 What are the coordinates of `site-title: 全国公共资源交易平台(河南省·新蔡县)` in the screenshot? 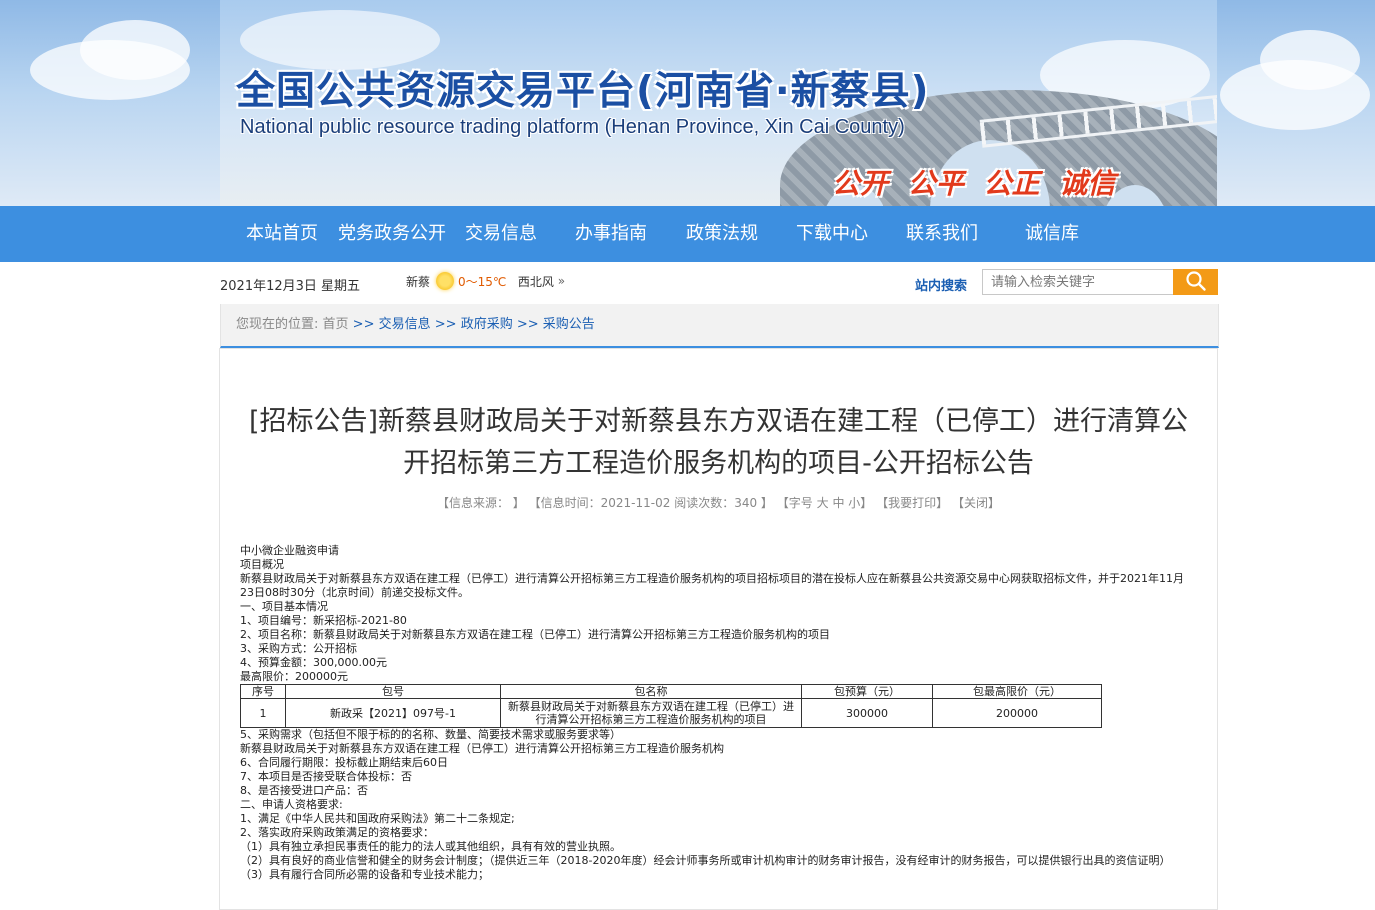 It's located at (583, 91).